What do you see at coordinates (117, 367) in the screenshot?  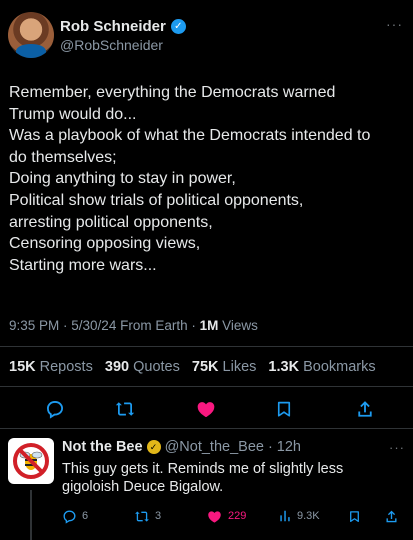 I see `quotes-count: 390` at bounding box center [117, 367].